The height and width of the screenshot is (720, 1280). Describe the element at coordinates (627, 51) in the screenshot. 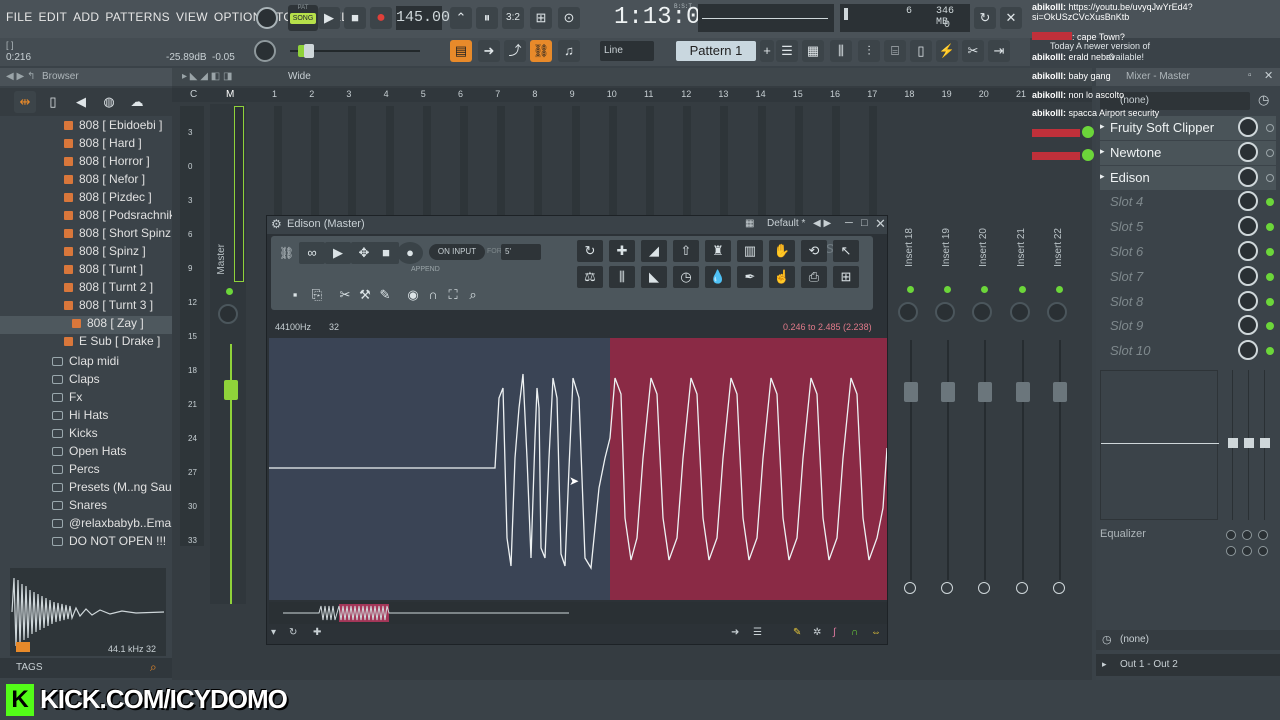

I see `snap-selector: Line` at that location.